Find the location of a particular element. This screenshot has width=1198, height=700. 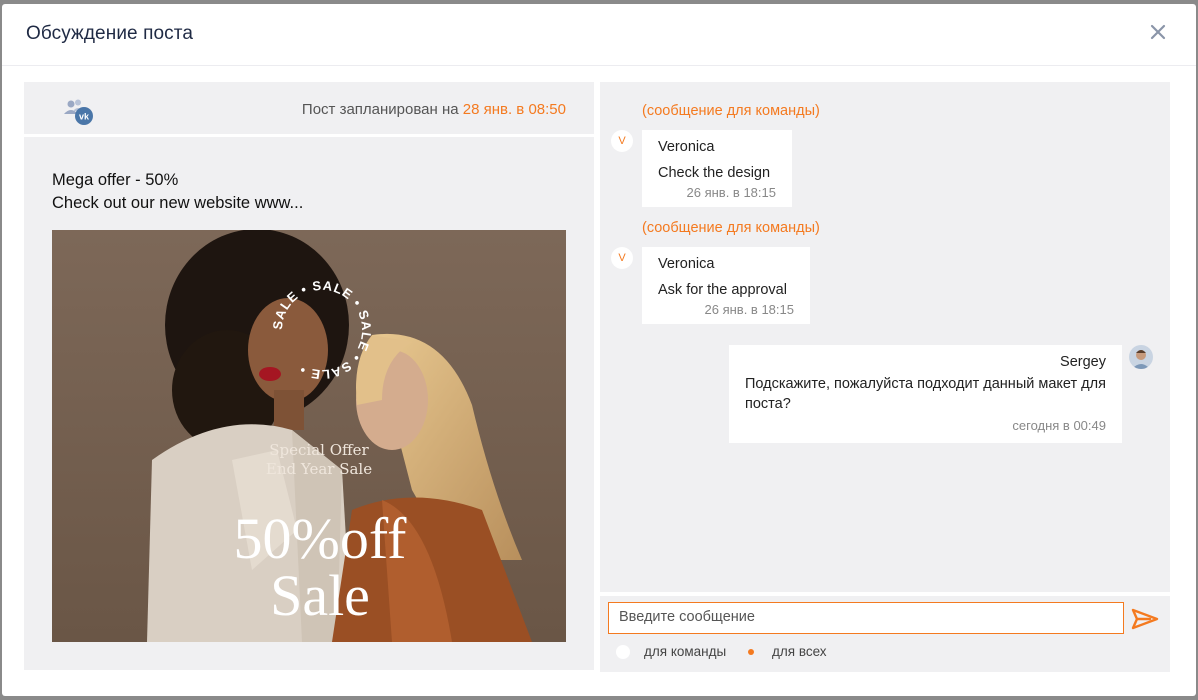

message-composer: для команды для всех is located at coordinates (885, 634).